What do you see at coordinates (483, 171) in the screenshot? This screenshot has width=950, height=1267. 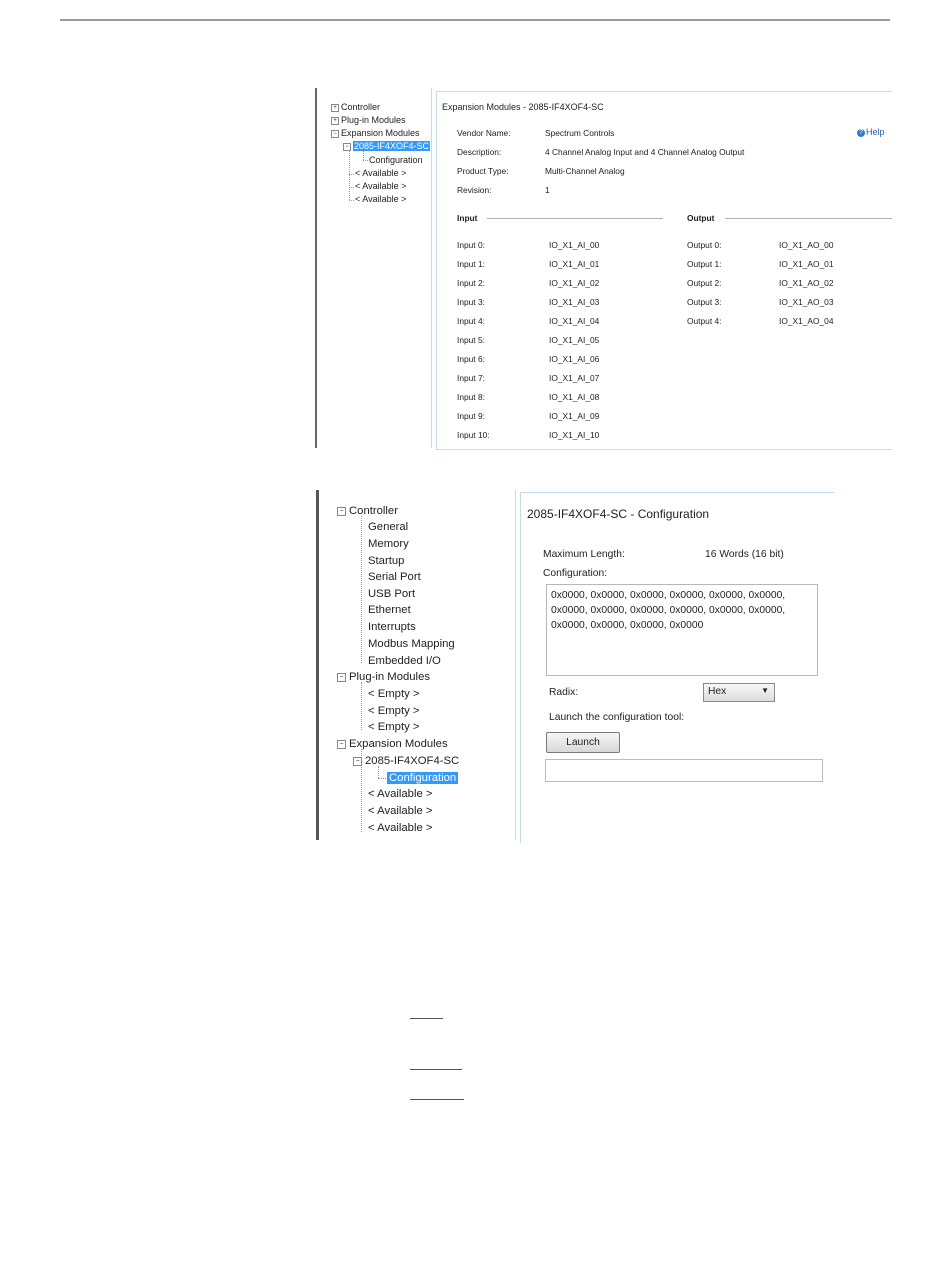 I see `detail-label: Product Type:` at bounding box center [483, 171].